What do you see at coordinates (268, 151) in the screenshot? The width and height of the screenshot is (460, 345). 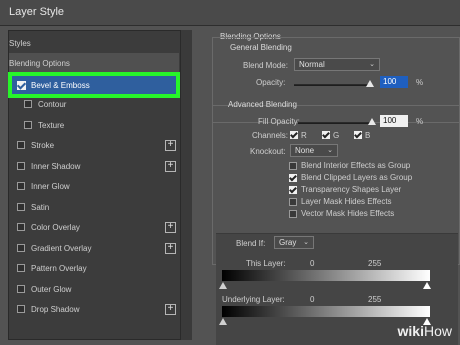 I see `knockout-label: Knockout:` at bounding box center [268, 151].